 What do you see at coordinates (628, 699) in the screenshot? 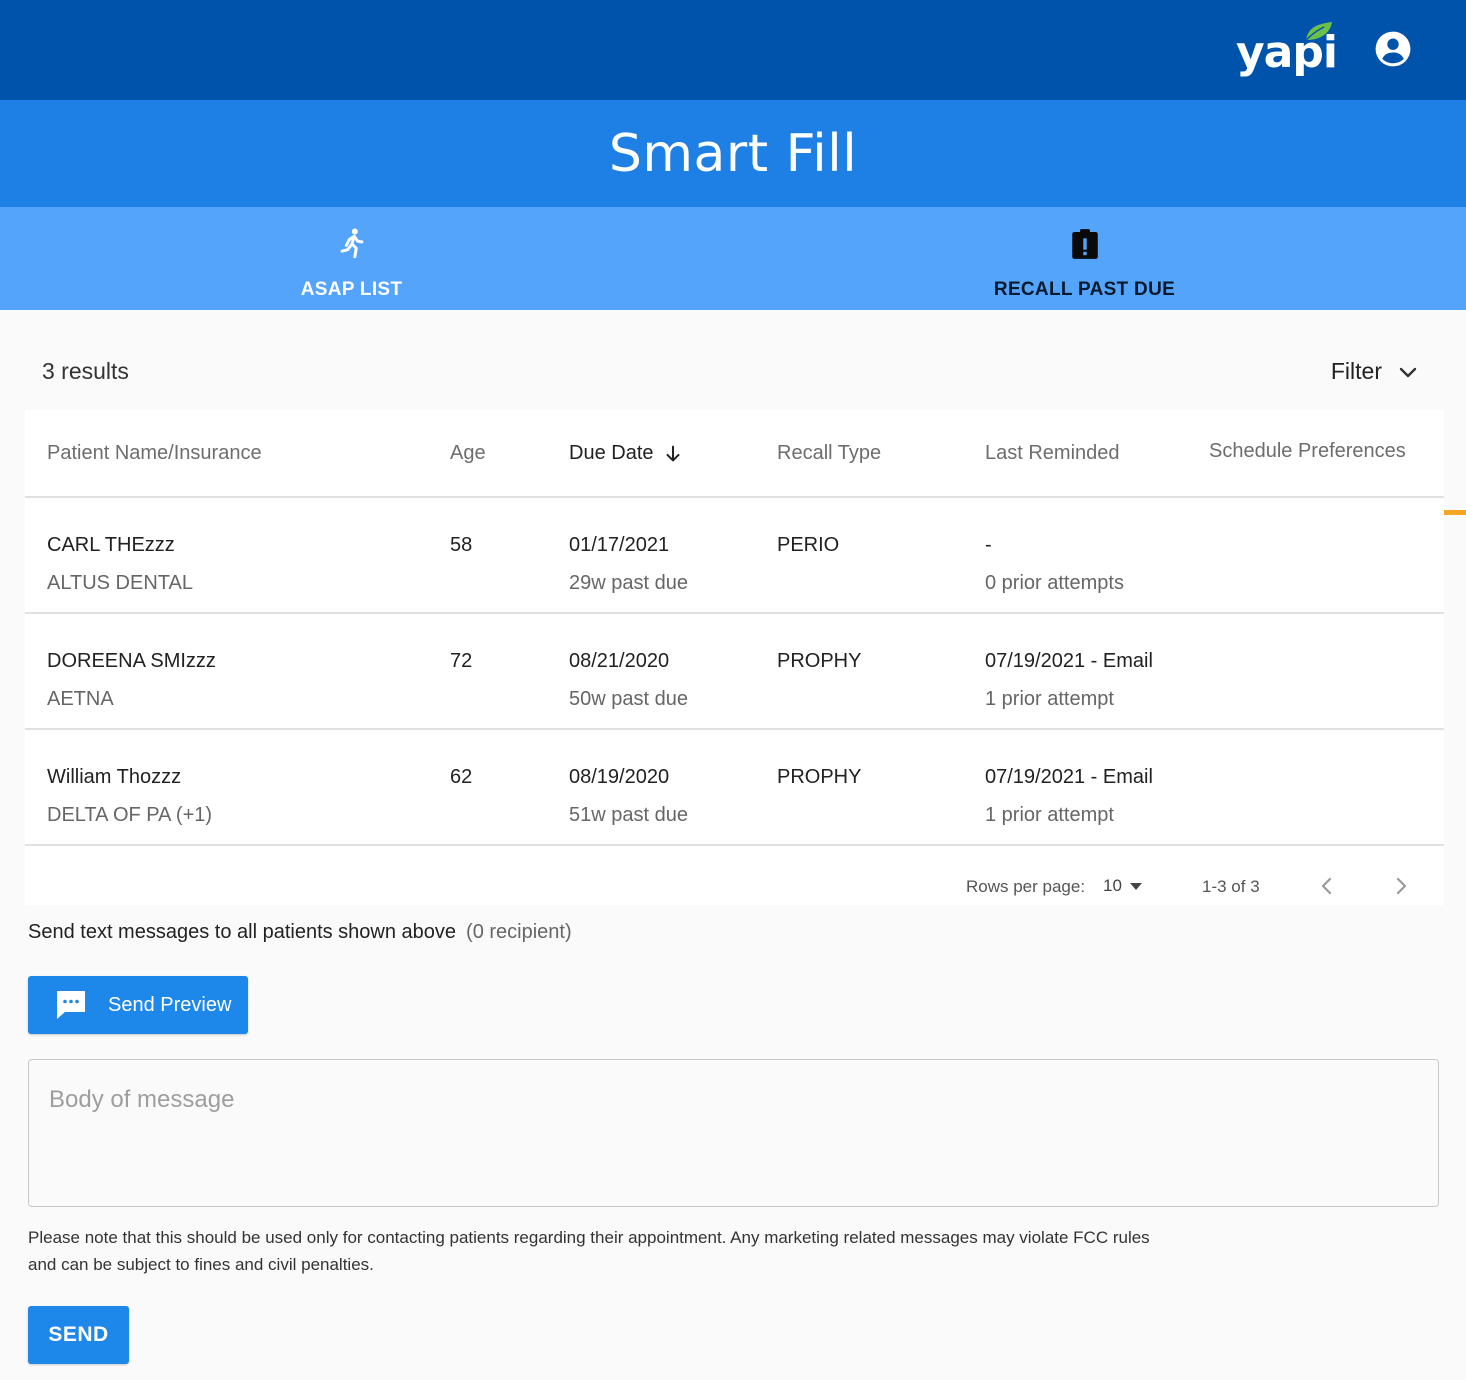
I see `past-due: 50w past due` at bounding box center [628, 699].